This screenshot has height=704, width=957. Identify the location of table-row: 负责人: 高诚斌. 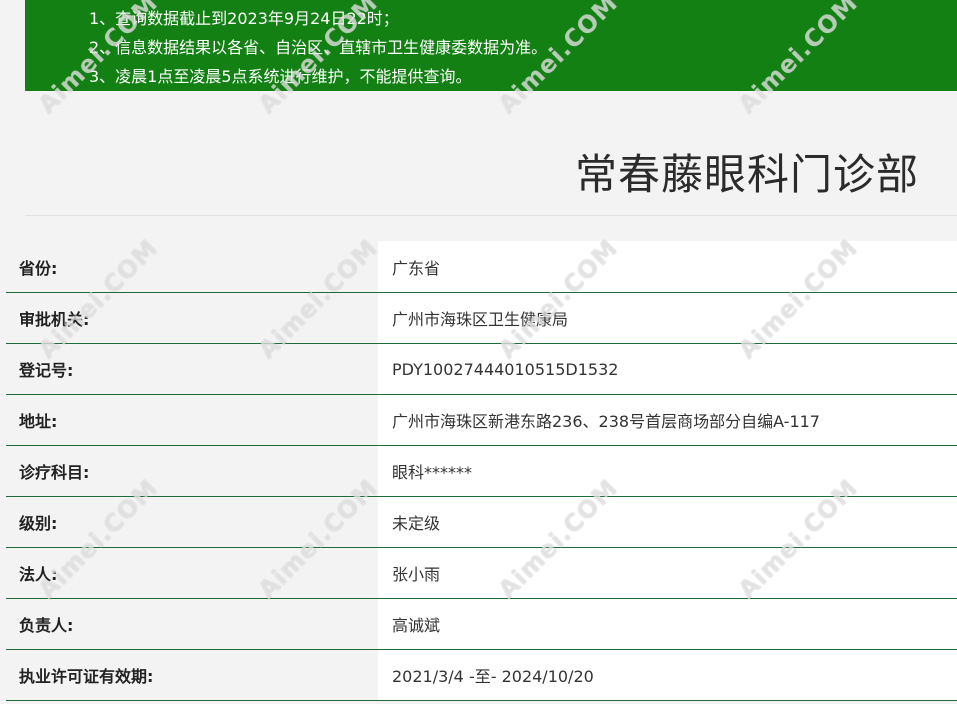
(481, 624).